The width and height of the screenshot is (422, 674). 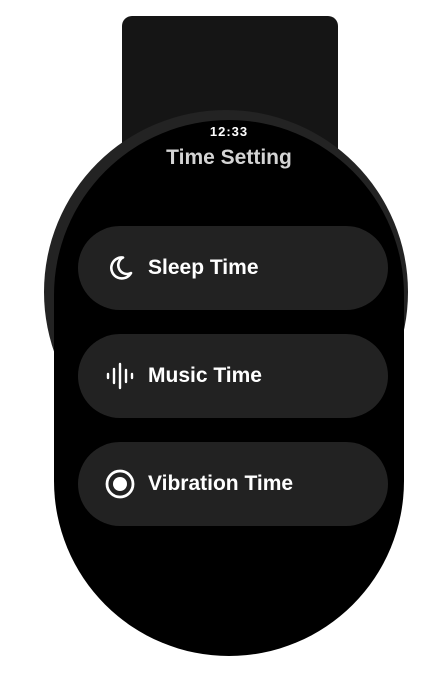 I want to click on sleep-time-label: Sleep Time, so click(x=203, y=267).